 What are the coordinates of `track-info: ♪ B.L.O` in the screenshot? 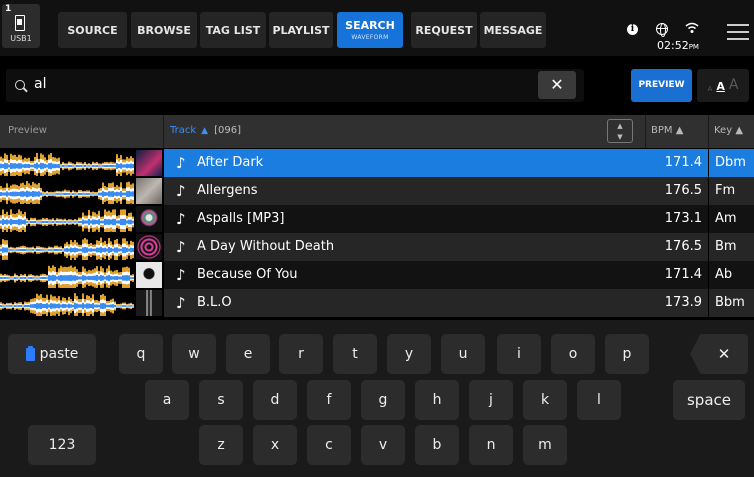 It's located at (405, 303).